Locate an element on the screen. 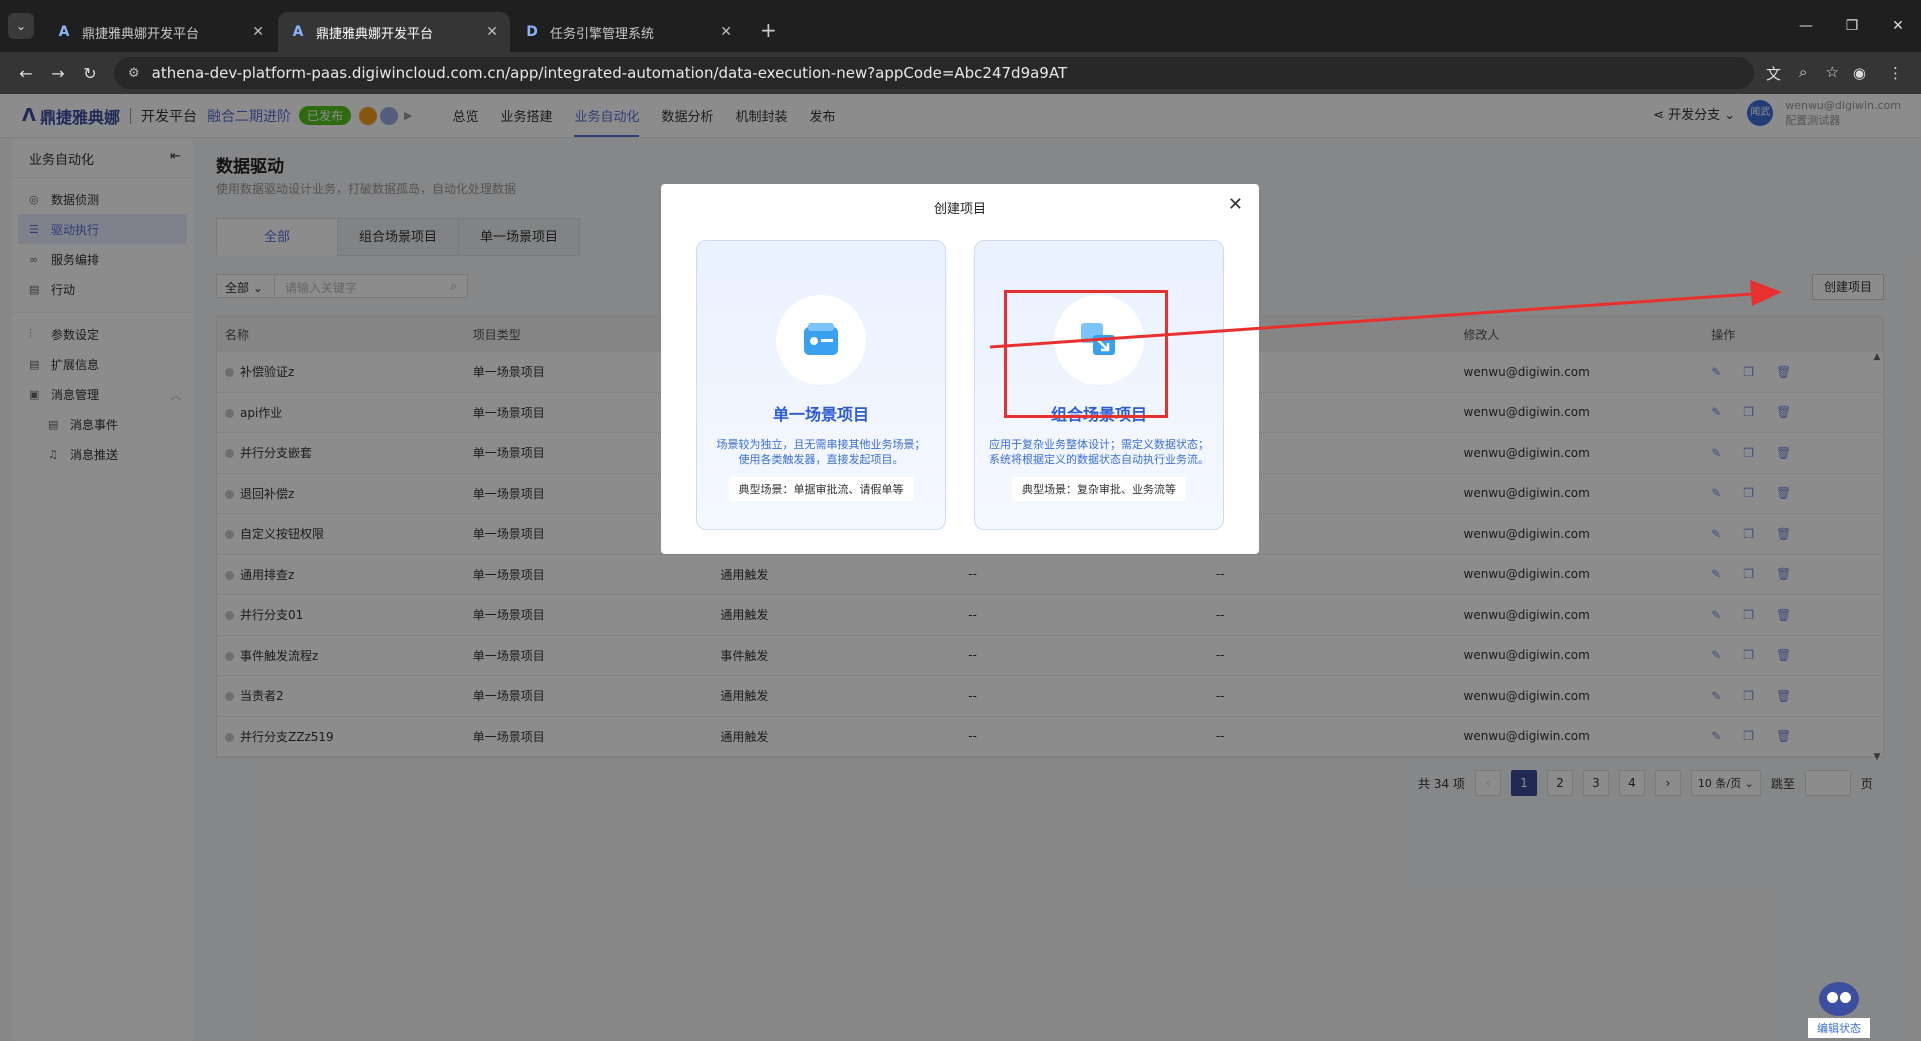 The width and height of the screenshot is (1921, 1041). browser-tab-1: A 鼎捷雅典娜开发平台 ✕ is located at coordinates (160, 32).